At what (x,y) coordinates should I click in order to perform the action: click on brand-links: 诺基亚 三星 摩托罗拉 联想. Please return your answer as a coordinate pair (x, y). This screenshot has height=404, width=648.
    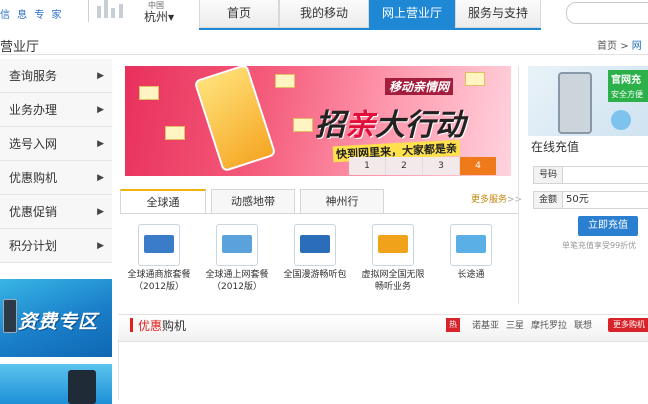
    Looking at the image, I should click on (535, 324).